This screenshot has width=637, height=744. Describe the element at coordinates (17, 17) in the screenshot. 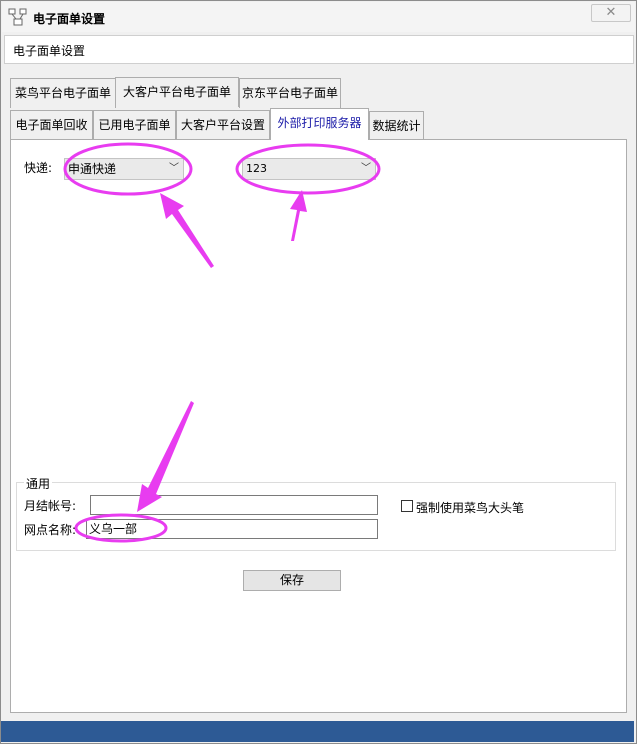

I see `app-network-icon` at that location.